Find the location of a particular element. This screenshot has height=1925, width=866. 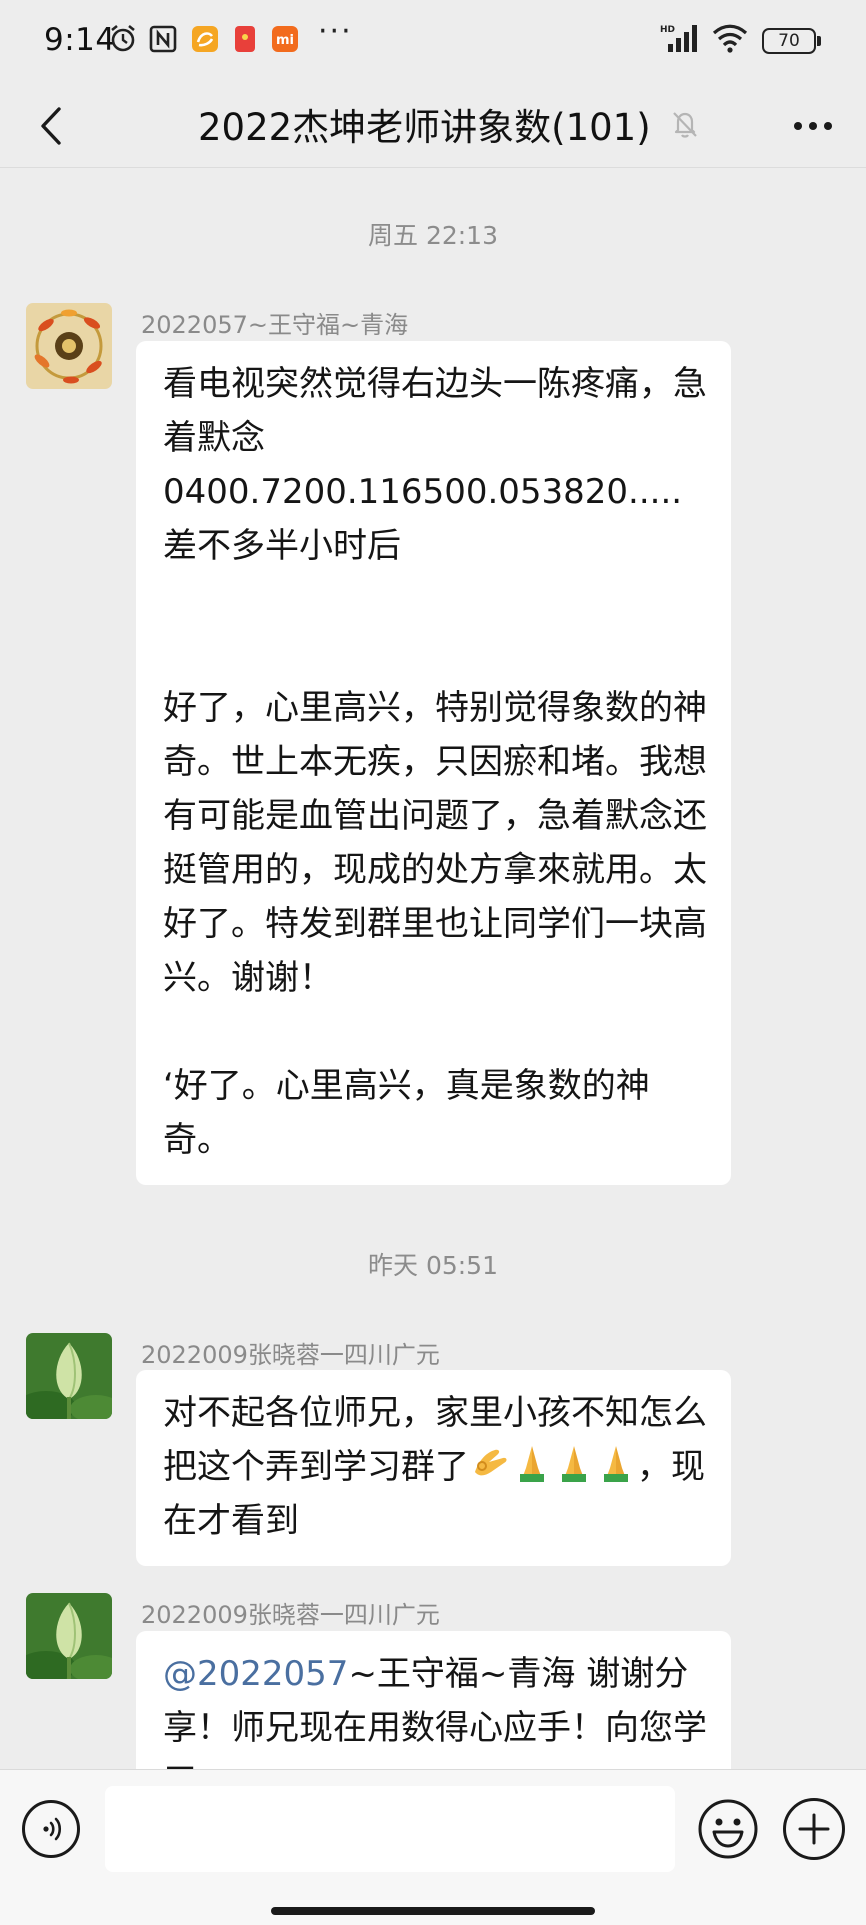

koi-fish-avatar-image is located at coordinates (69, 346).